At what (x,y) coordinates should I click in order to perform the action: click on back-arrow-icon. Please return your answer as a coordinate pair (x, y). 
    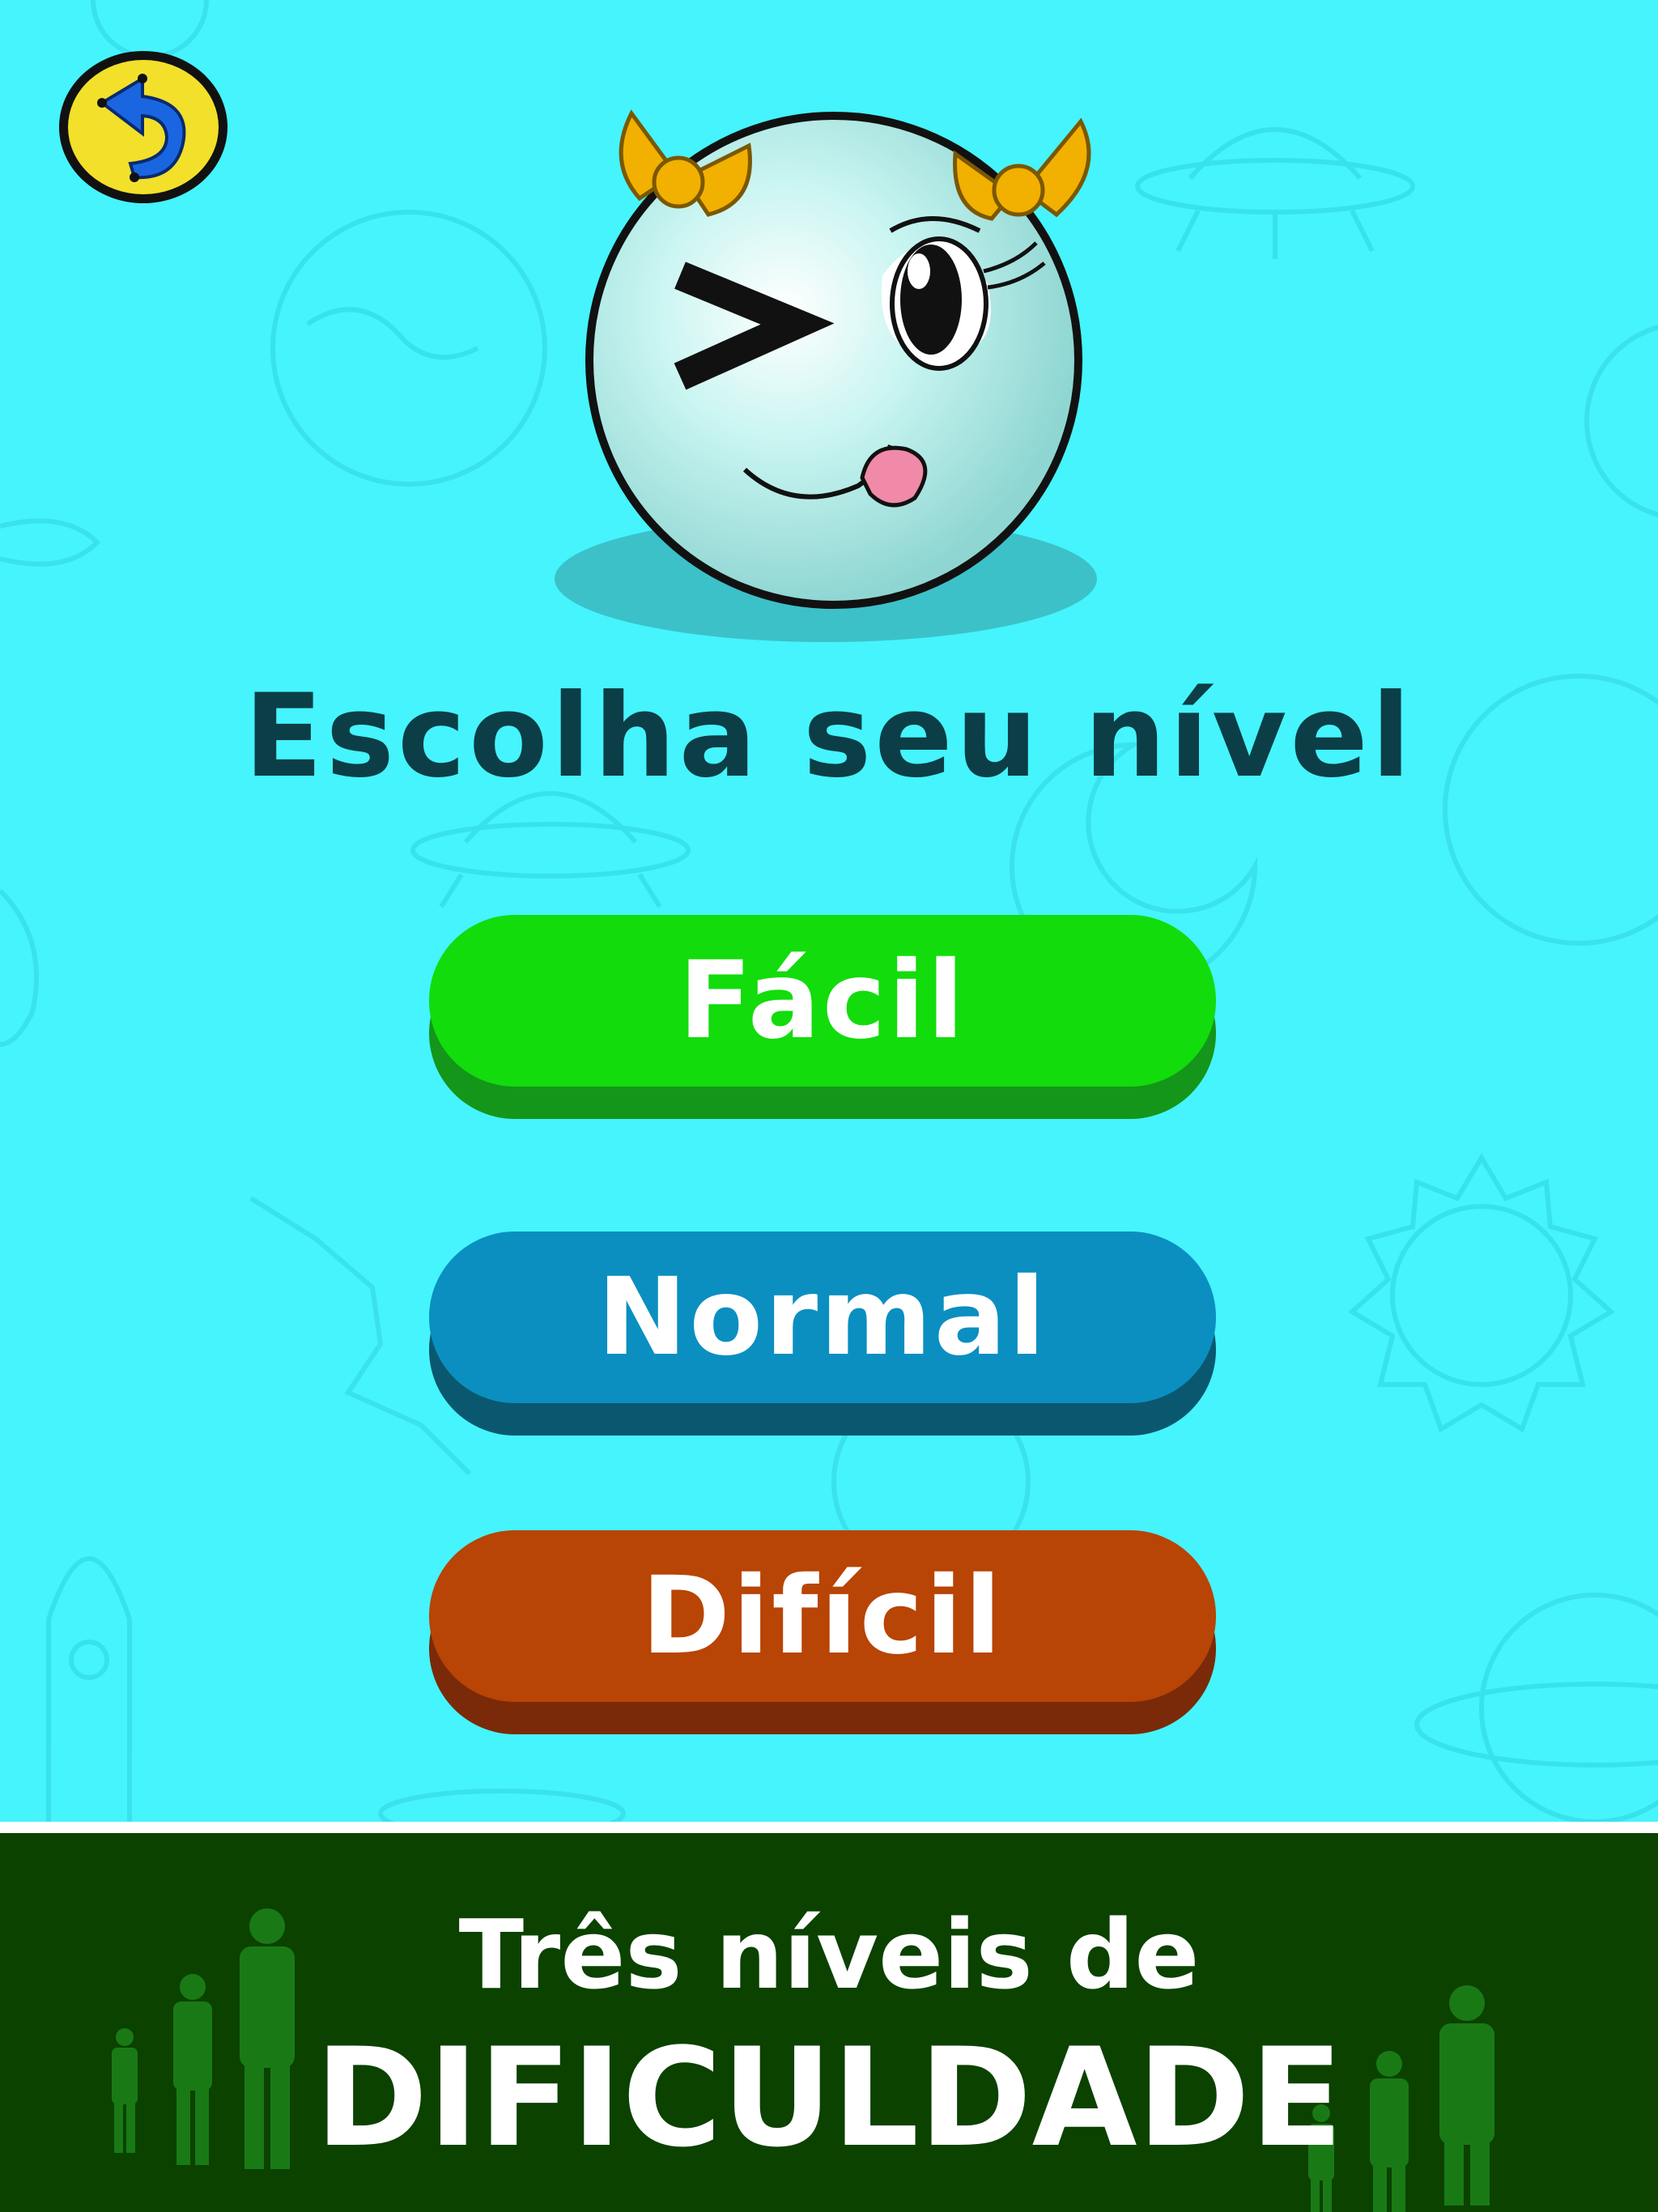
    Looking at the image, I should click on (143, 127).